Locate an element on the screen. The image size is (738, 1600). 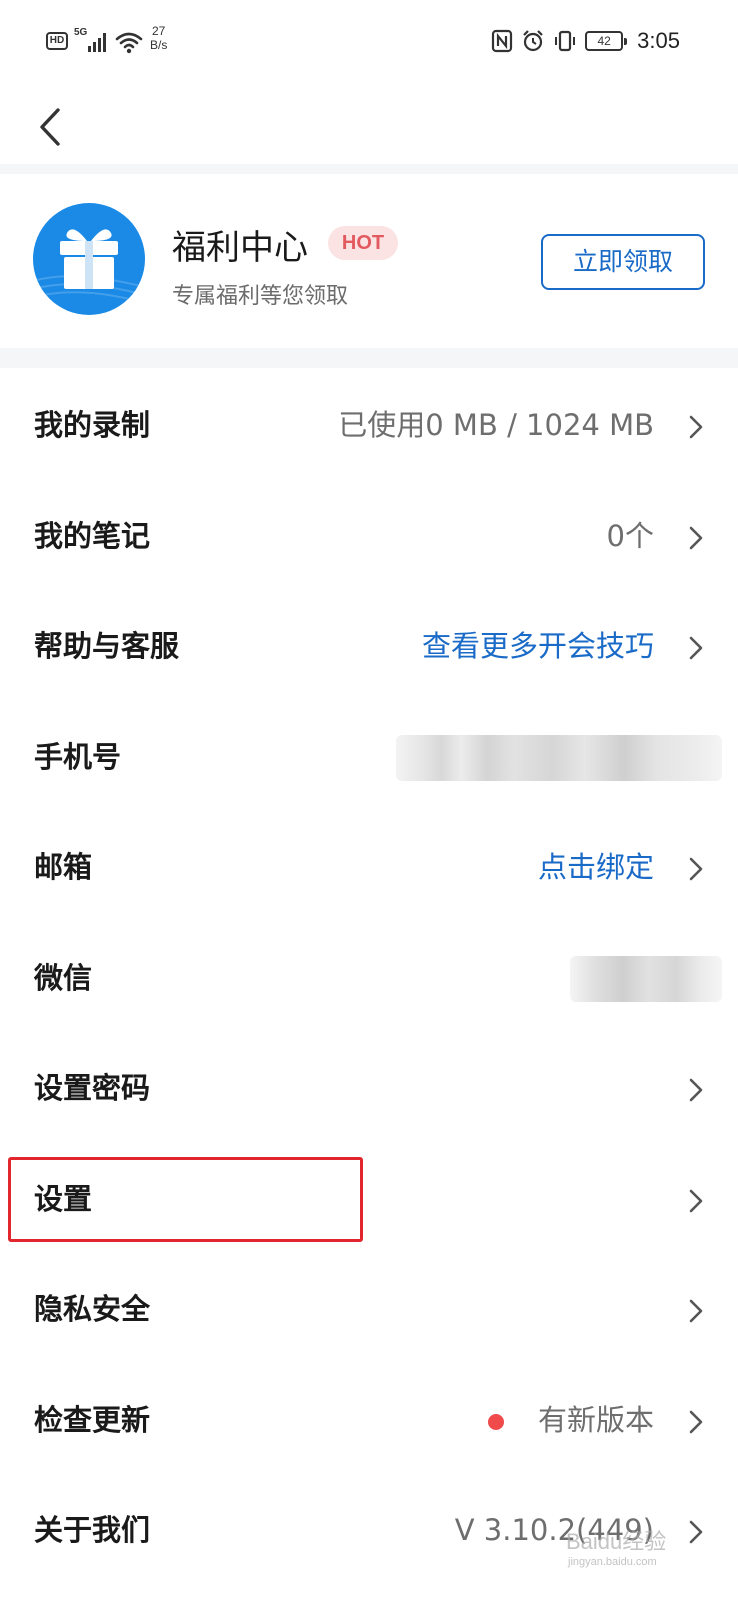
menu-item-my-notes: 我的笔记 0个 is located at coordinates (369, 536).